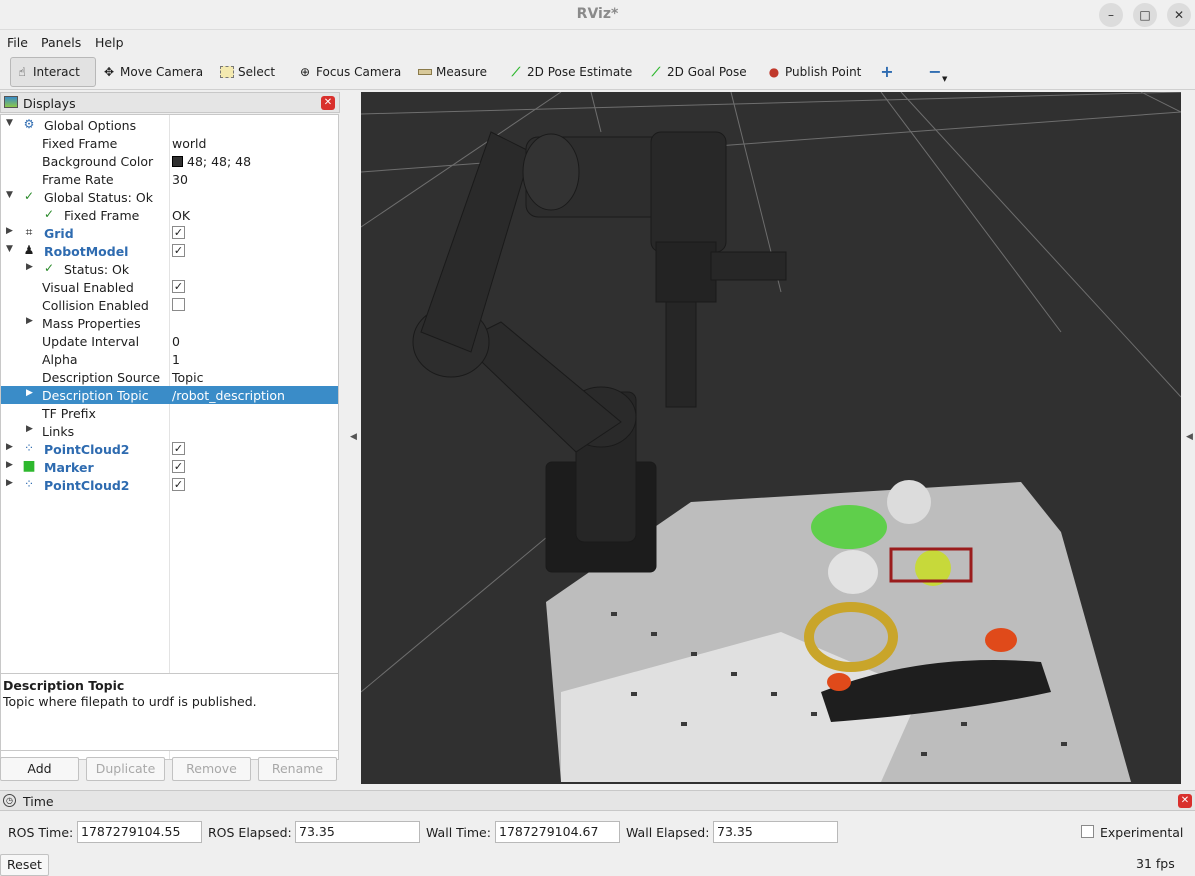 The image size is (1195, 876). What do you see at coordinates (169, 143) in the screenshot?
I see `tree-row-fixed-frame: Fixed Frame world` at bounding box center [169, 143].